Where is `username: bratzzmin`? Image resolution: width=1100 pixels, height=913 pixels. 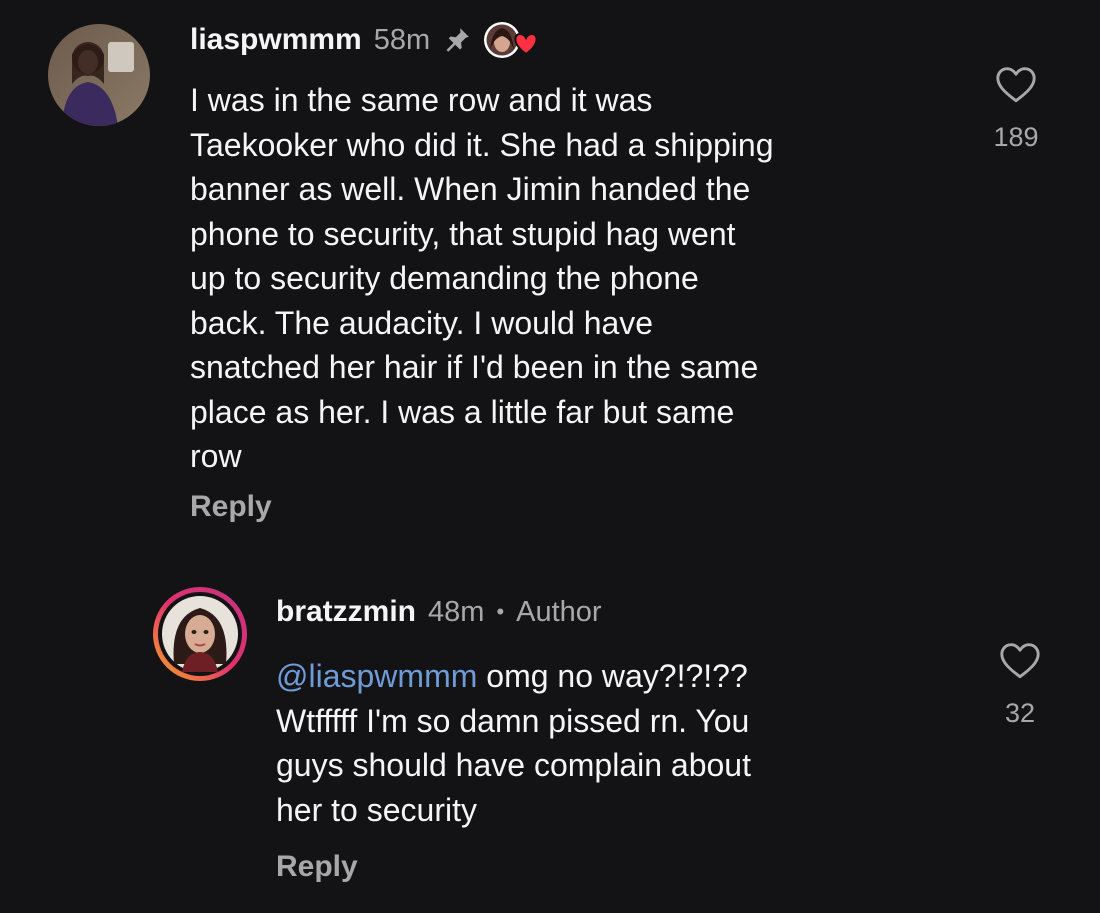 username: bratzzmin is located at coordinates (346, 612).